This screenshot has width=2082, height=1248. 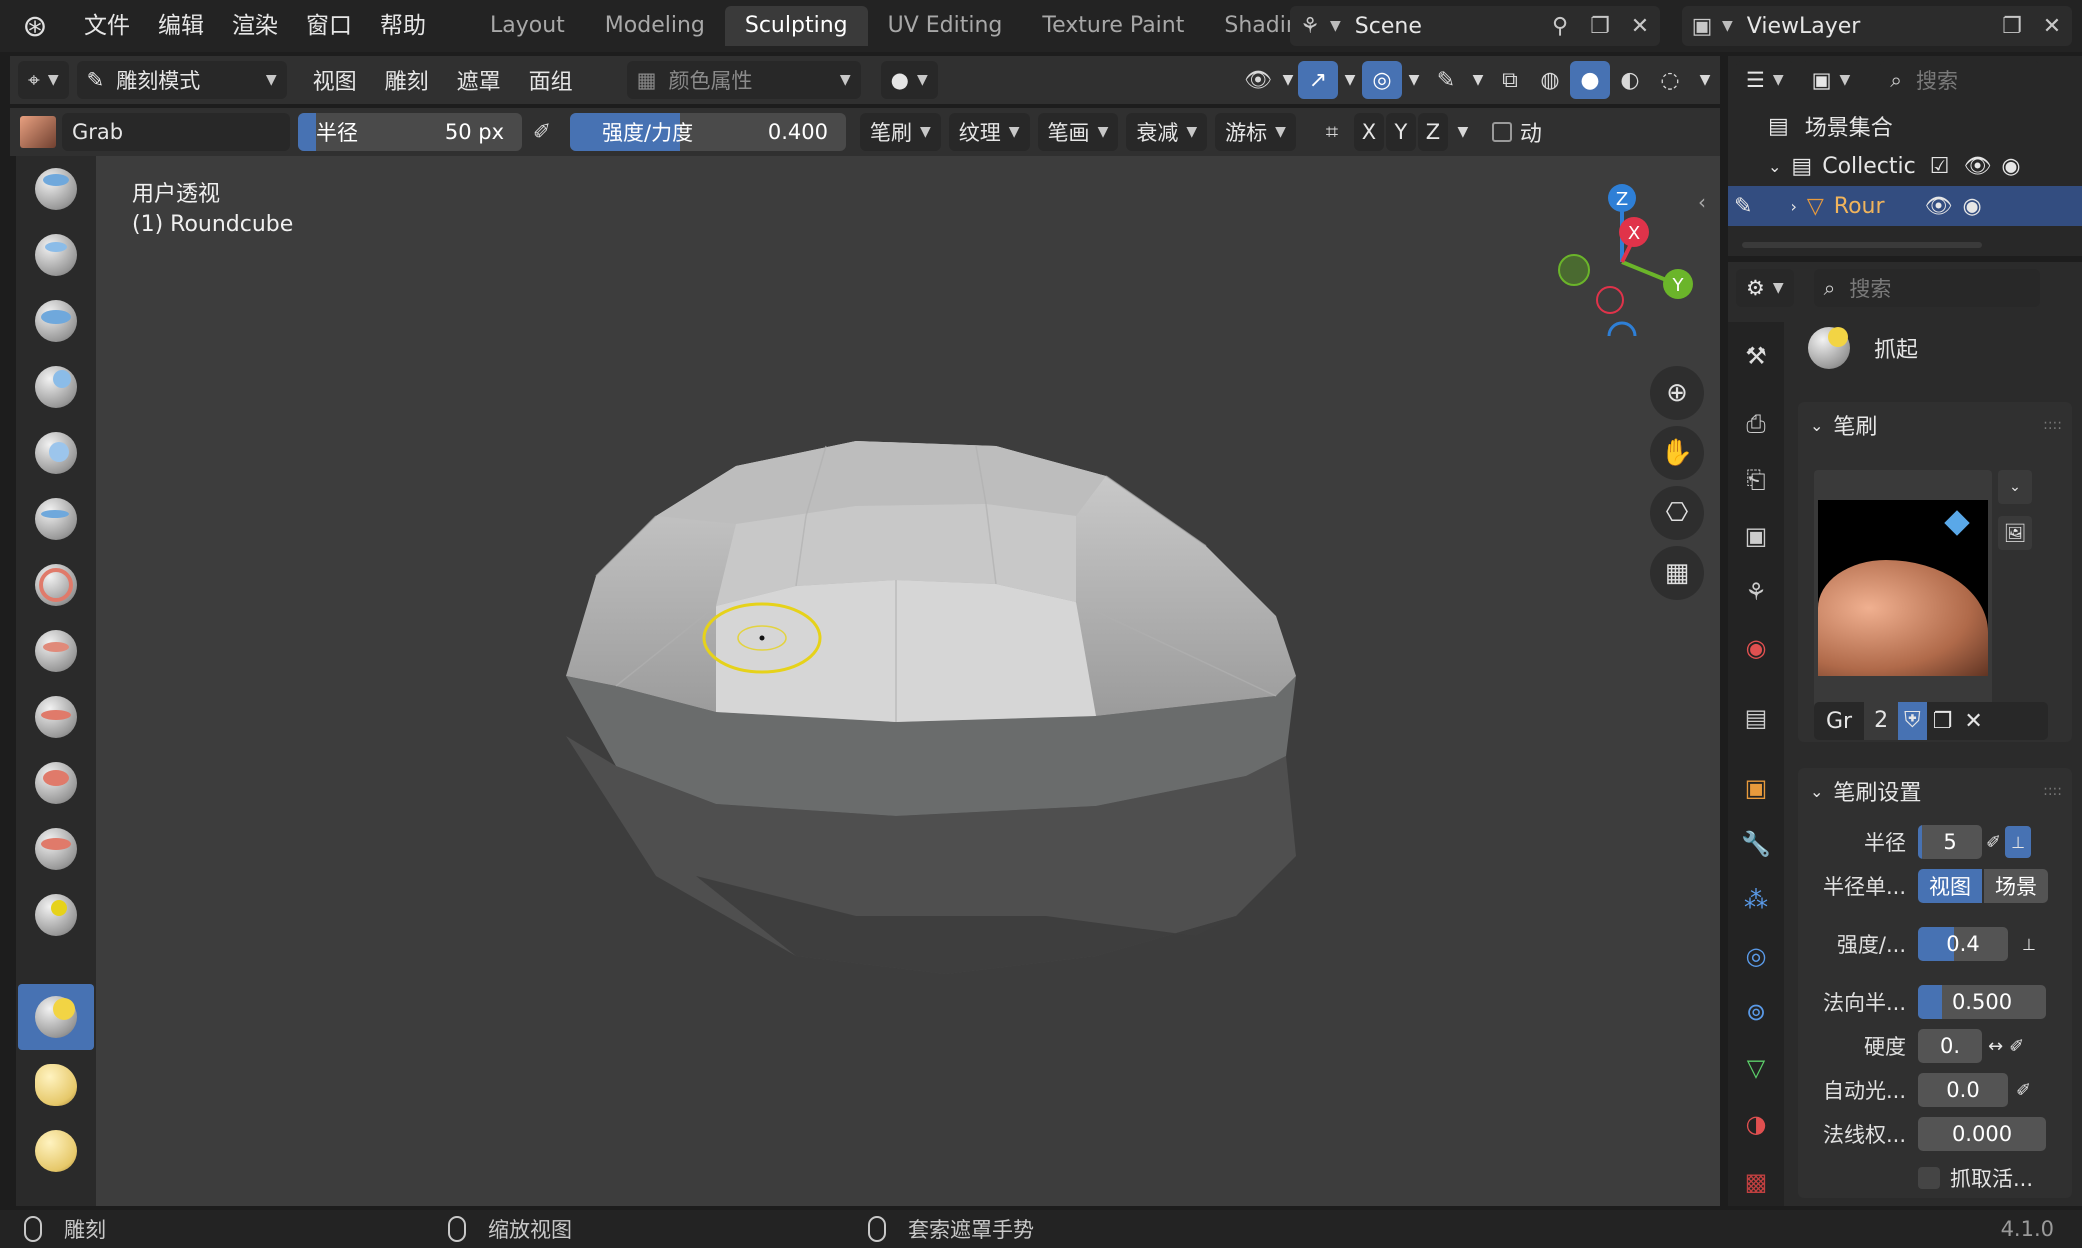 What do you see at coordinates (1756, 788) in the screenshot?
I see `object-tab-icon: ▣` at bounding box center [1756, 788].